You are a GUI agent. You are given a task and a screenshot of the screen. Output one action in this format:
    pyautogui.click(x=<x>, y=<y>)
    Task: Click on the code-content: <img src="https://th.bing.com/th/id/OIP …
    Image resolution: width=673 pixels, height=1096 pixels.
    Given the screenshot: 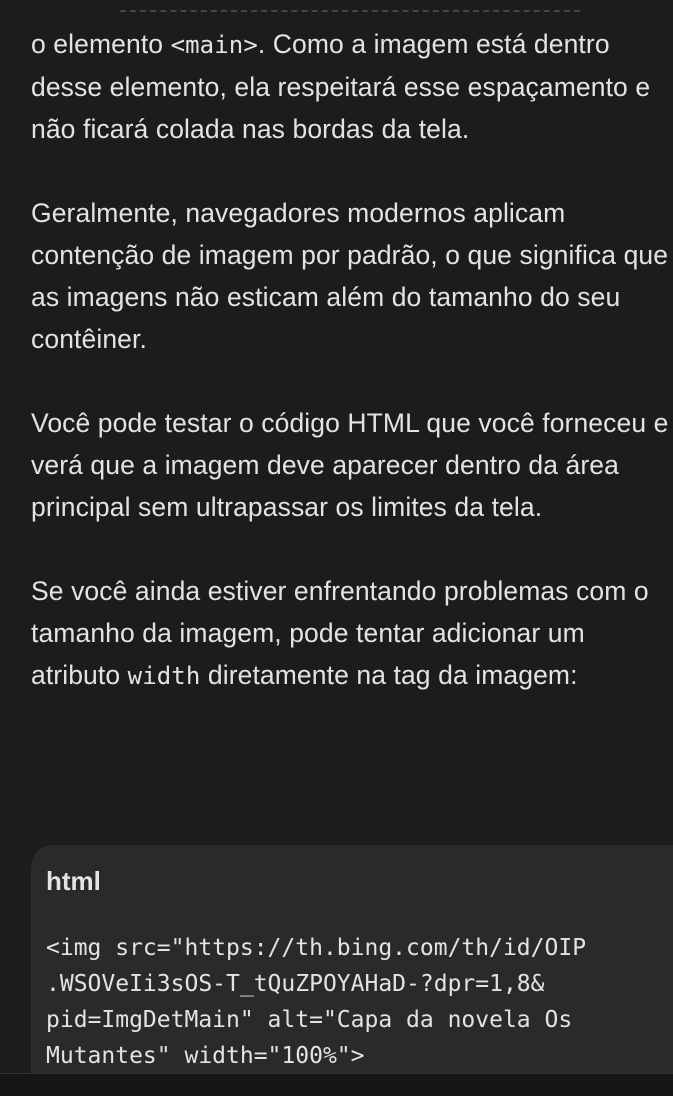 What is the action you would take?
    pyautogui.click(x=359, y=1002)
    